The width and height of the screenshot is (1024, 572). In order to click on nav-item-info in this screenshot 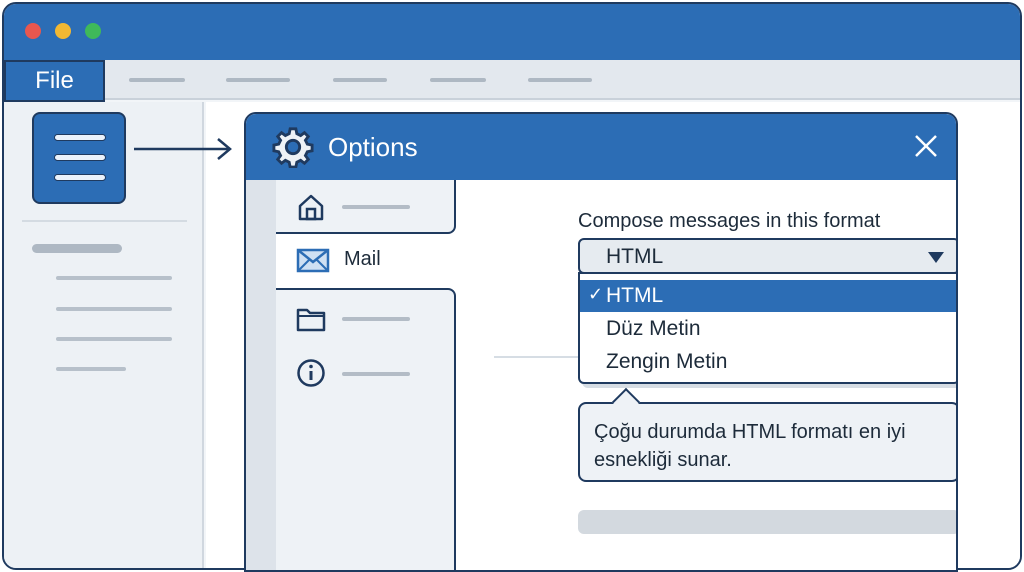, I will do `click(365, 374)`.